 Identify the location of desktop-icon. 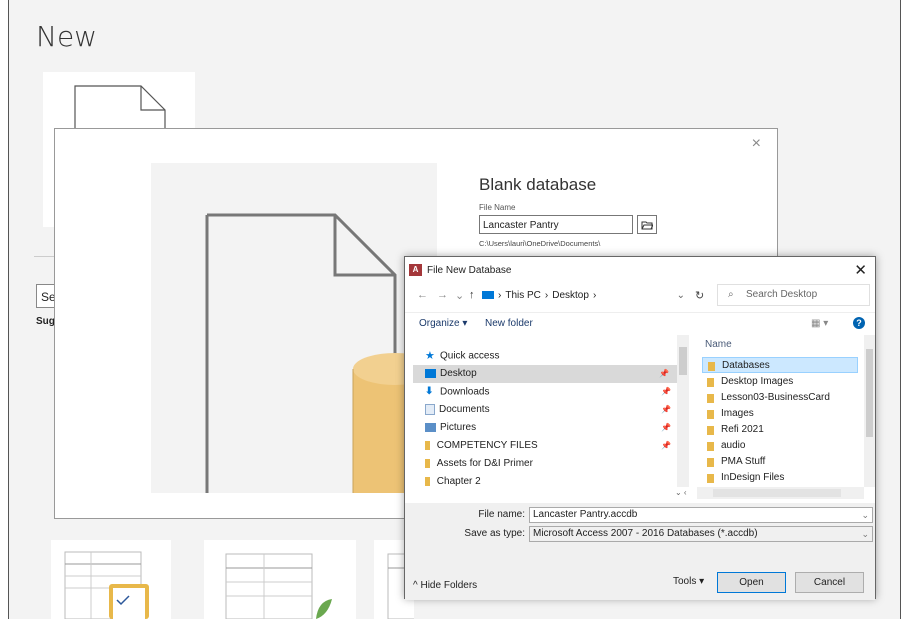
(430, 373).